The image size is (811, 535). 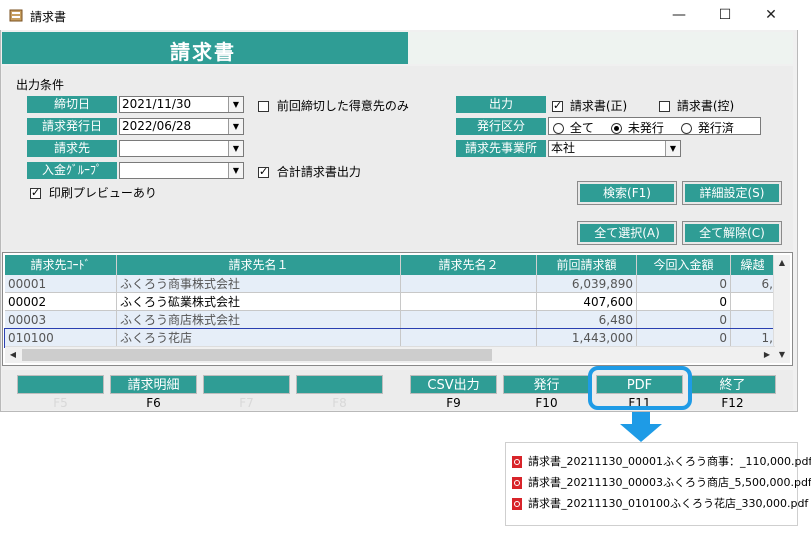 I want to click on output-copy-checkbox: 請求書(控), so click(x=696, y=105).